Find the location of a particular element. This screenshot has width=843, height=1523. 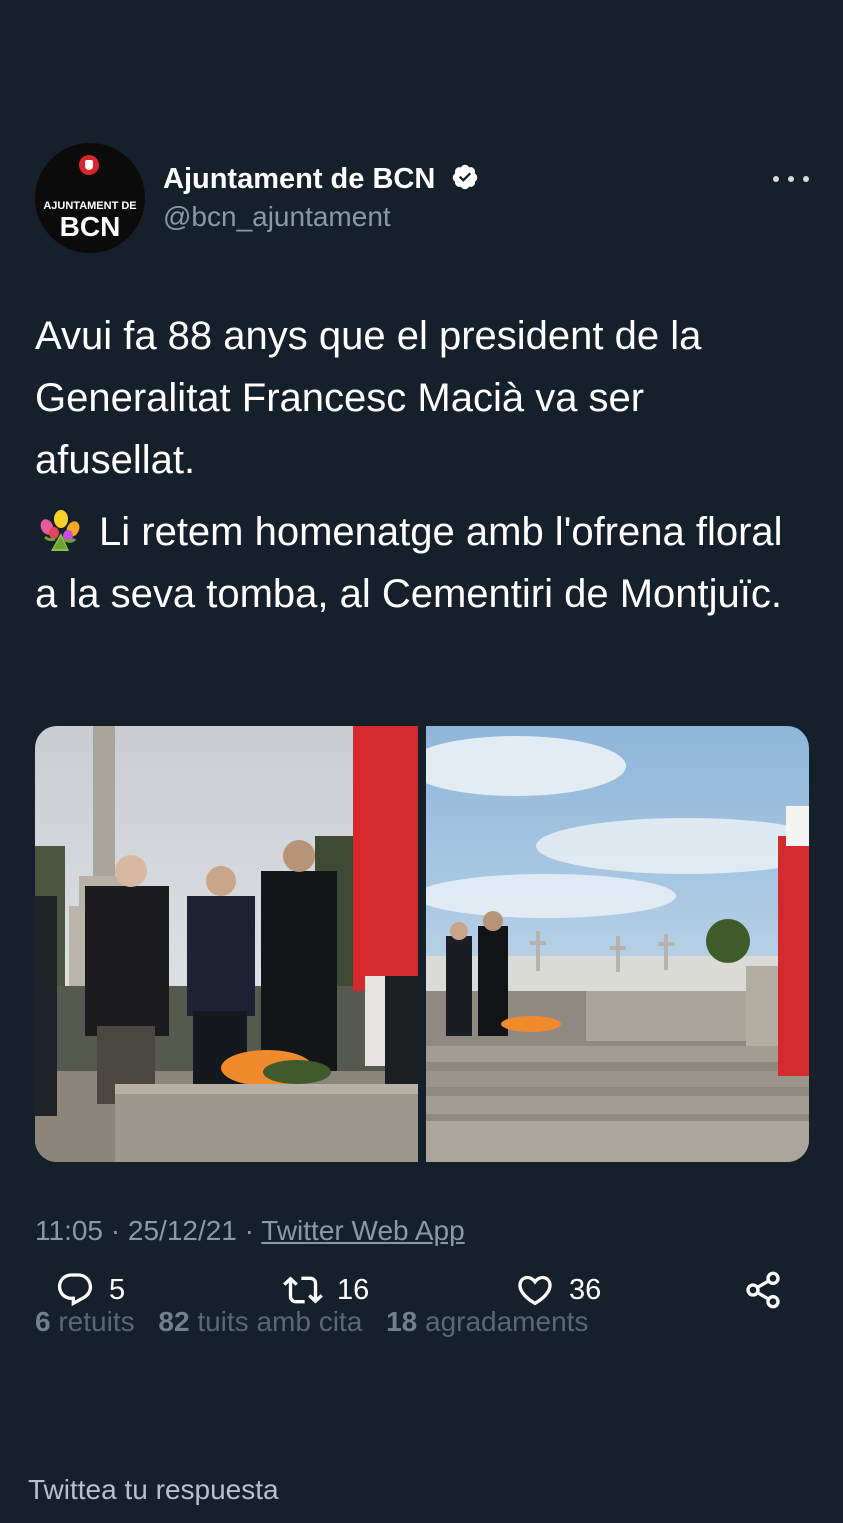

photo-cemetery-wide-view is located at coordinates (617, 944).